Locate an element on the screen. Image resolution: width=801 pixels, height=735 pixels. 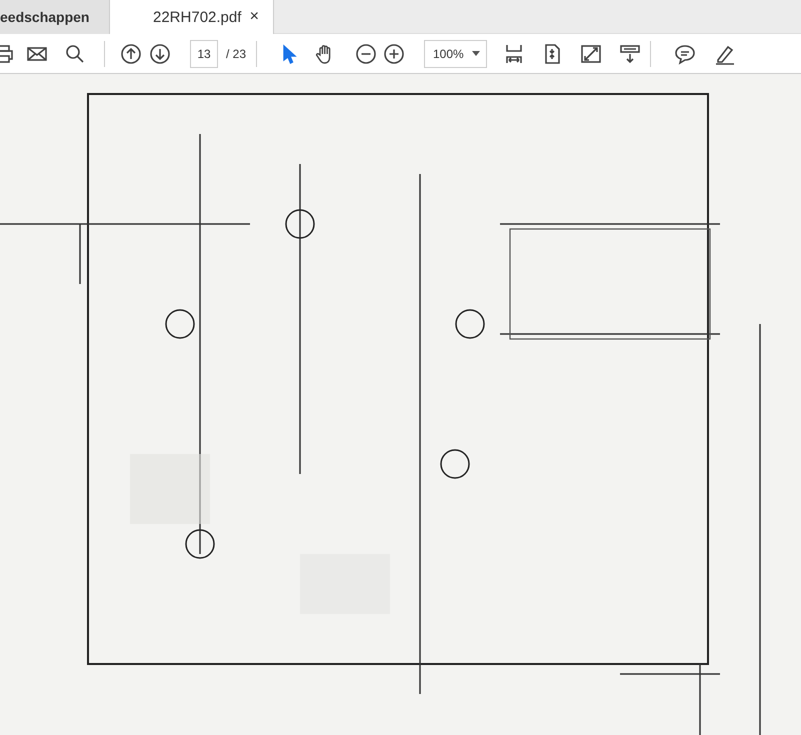
page-count: / 23 is located at coordinates (236, 53).